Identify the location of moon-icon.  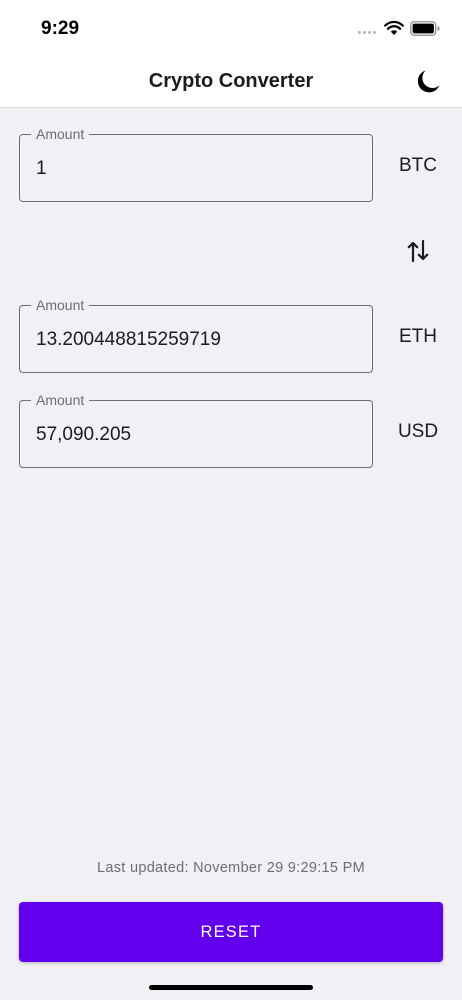
(428, 82).